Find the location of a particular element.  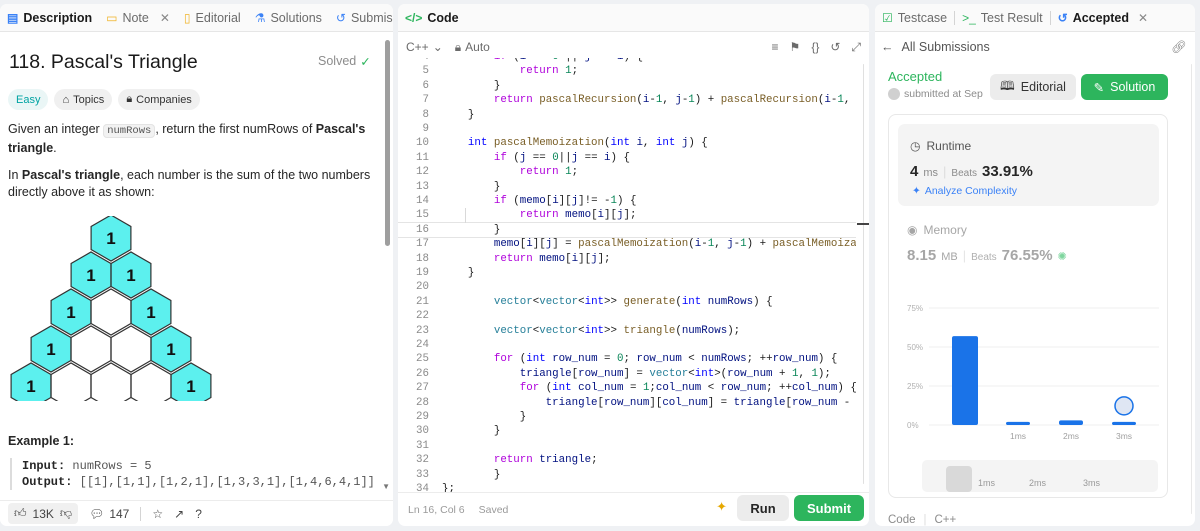

code-line: 16 } is located at coordinates (627, 230).